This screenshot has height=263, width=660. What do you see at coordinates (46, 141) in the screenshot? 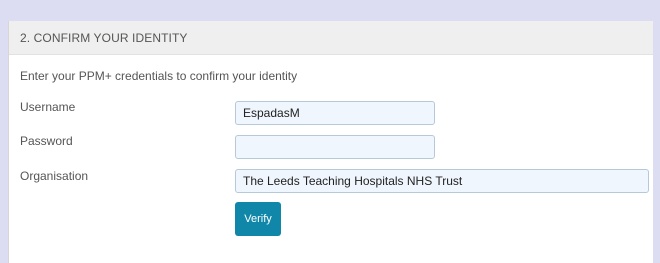
I see `password-label: Password` at bounding box center [46, 141].